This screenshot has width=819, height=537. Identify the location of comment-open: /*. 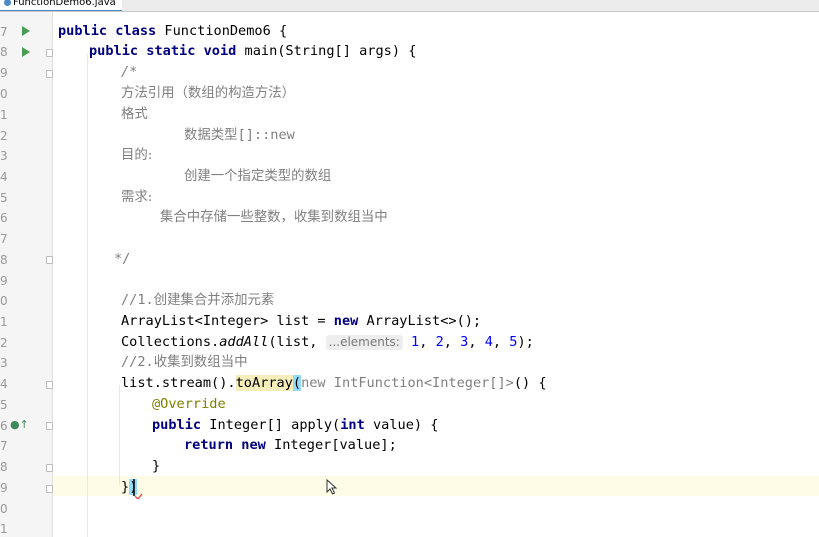
(129, 72).